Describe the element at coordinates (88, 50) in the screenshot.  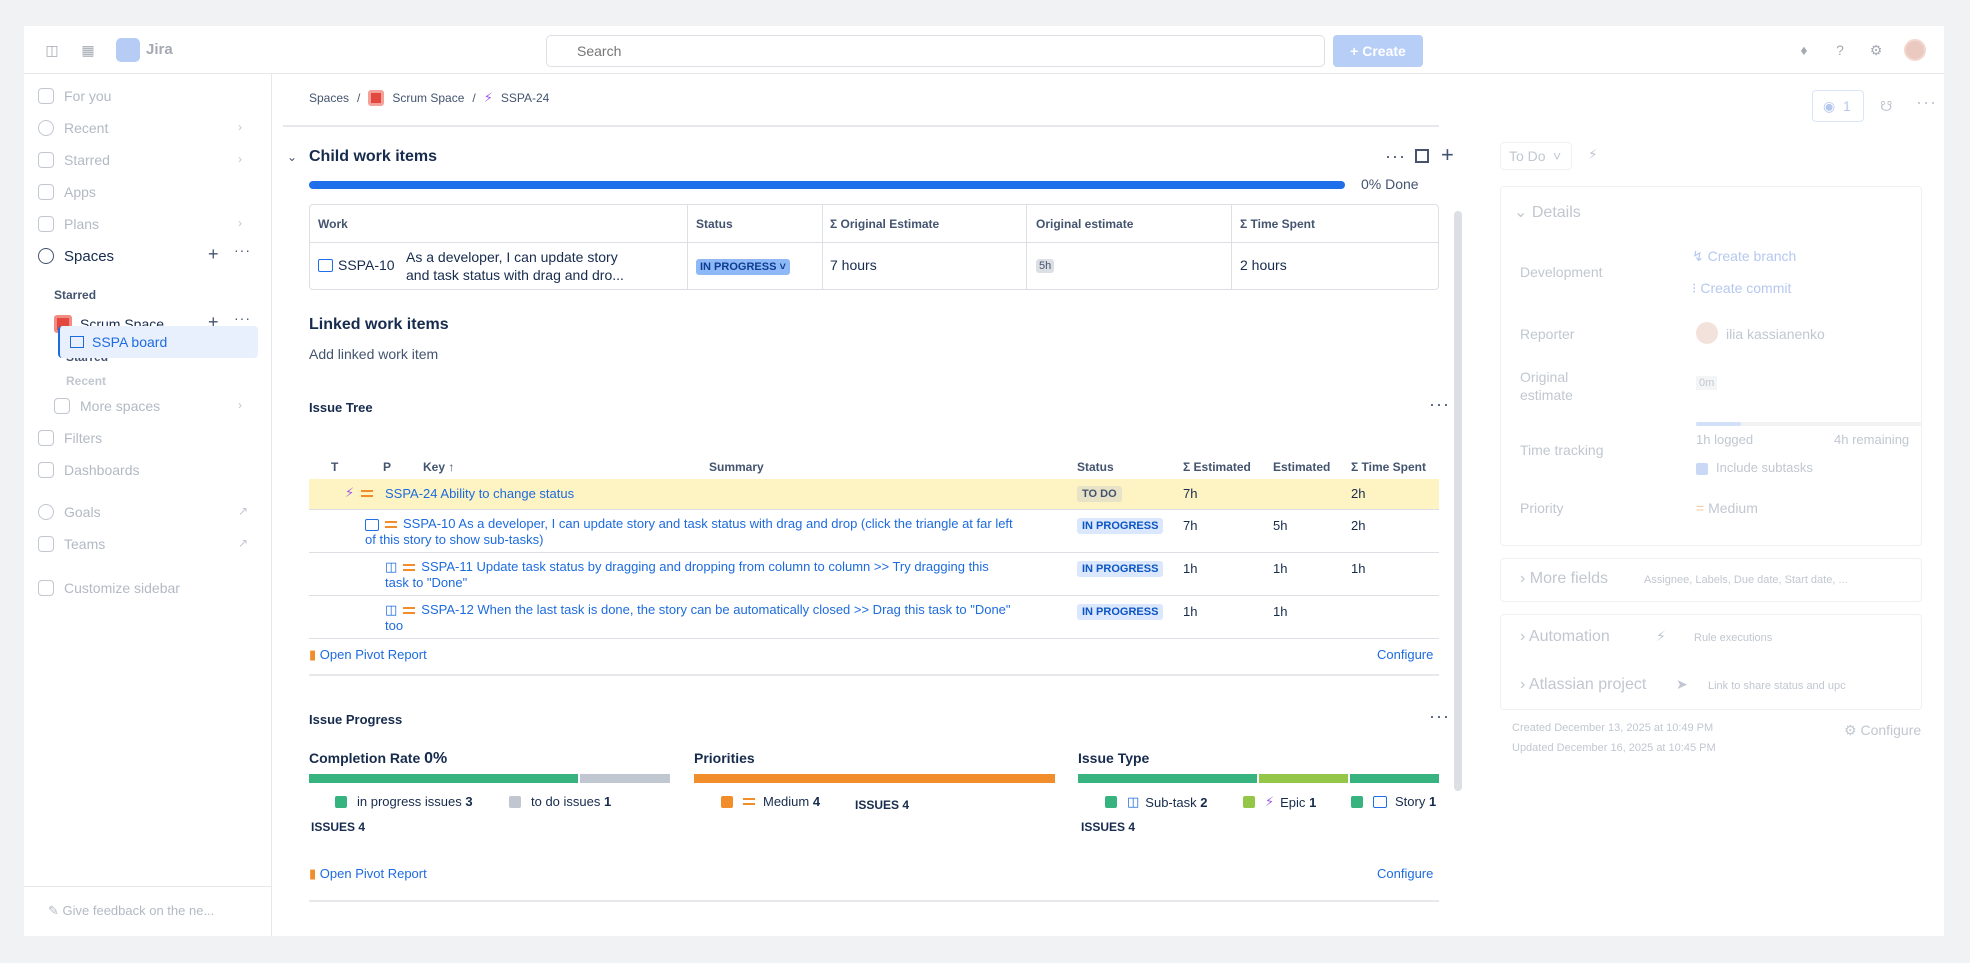
I see `app-switcher-icon: ▦` at that location.